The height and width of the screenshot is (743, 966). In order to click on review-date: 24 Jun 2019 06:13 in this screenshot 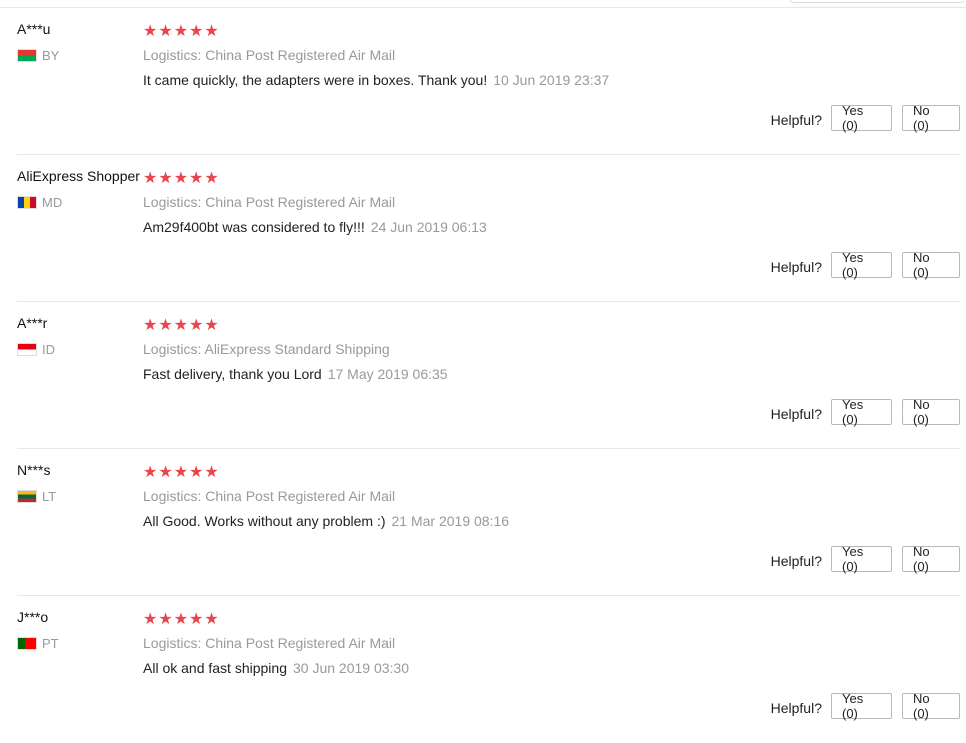, I will do `click(428, 227)`.